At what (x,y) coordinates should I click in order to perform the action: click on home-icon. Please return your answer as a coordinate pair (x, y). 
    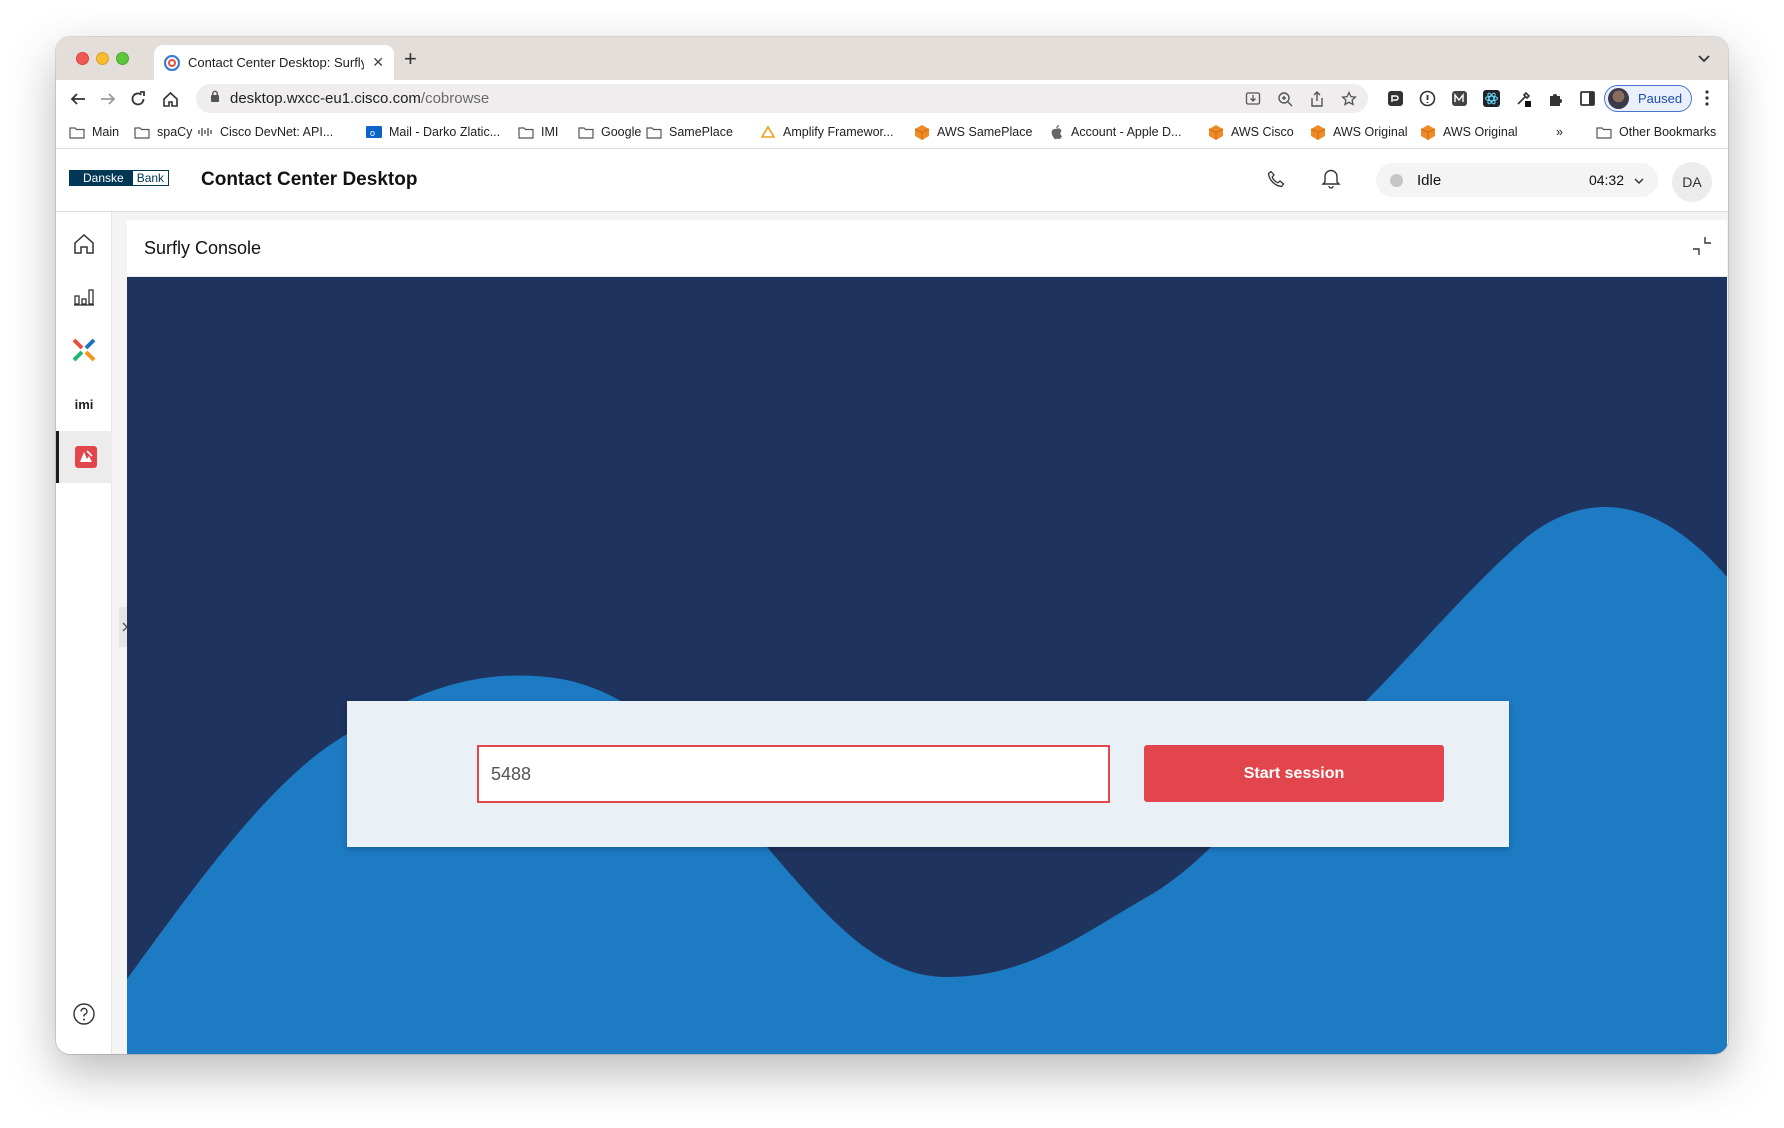
    Looking at the image, I should click on (84, 243).